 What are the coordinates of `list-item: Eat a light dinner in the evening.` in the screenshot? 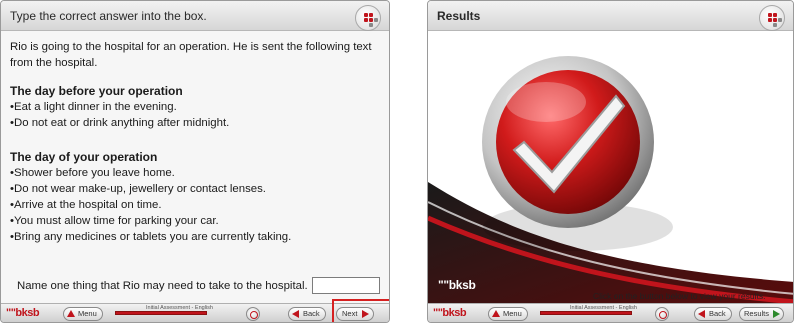 It's located at (194, 107).